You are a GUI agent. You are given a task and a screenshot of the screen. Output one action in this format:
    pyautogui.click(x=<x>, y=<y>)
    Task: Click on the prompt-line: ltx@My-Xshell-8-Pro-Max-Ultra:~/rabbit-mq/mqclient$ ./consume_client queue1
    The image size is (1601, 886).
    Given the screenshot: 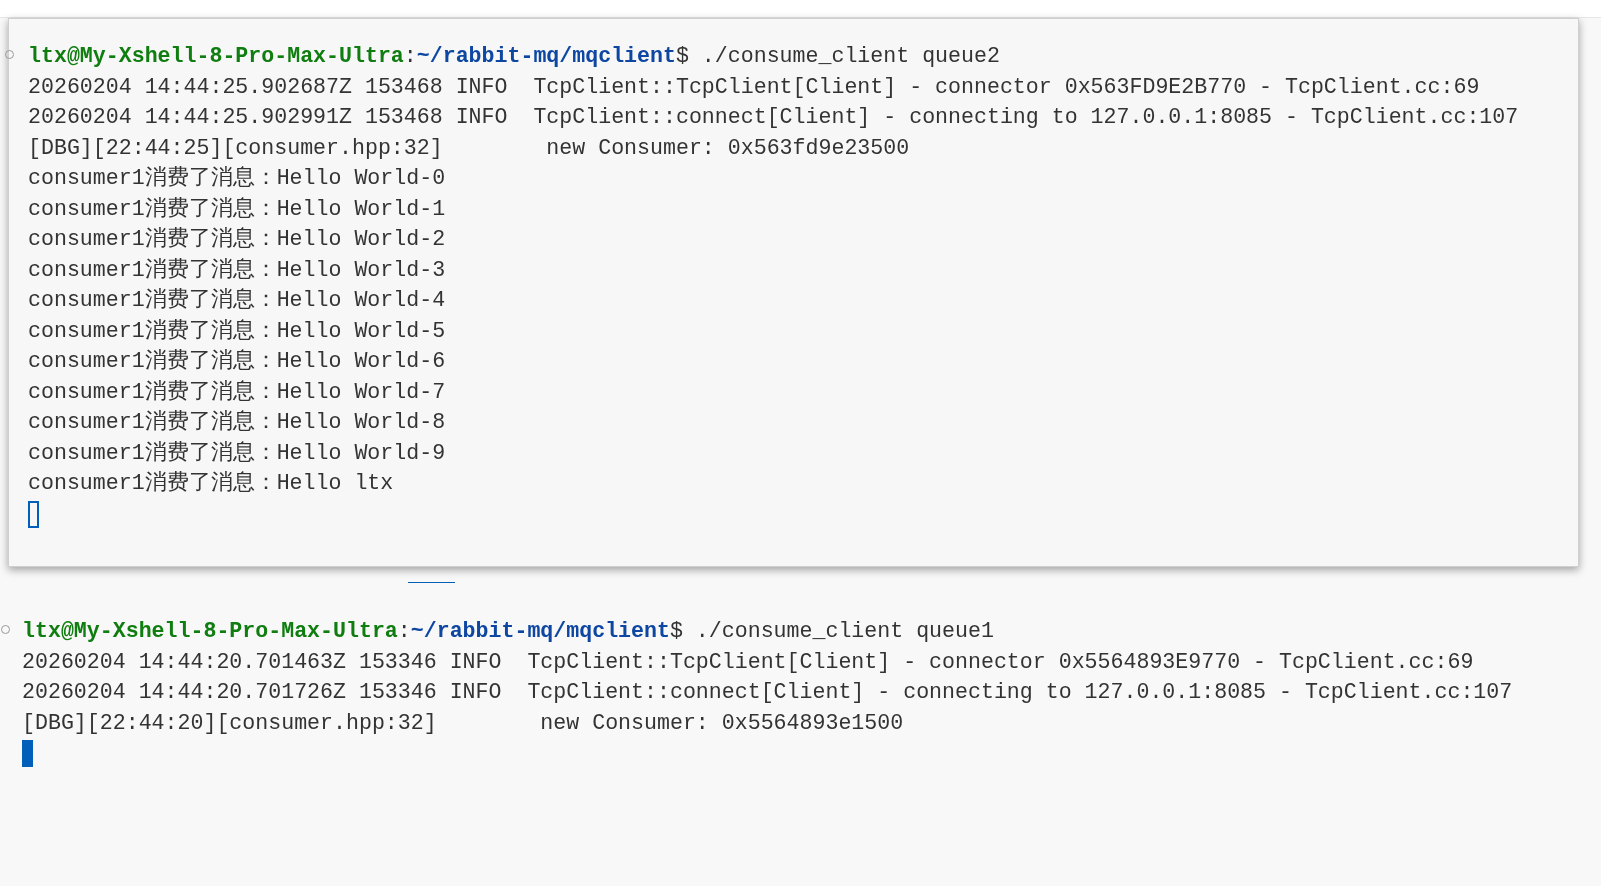 What is the action you would take?
    pyautogui.click(x=508, y=631)
    